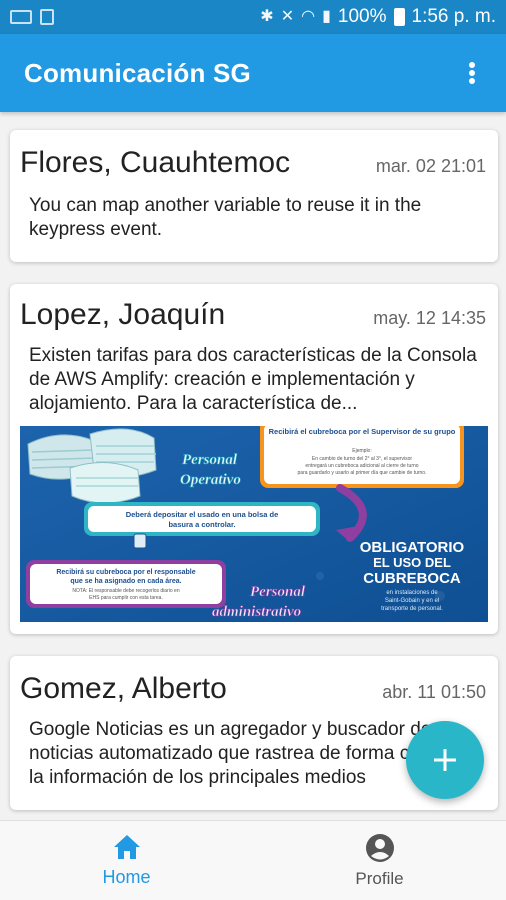  I want to click on svg-text: EL USO DEL, so click(412, 562).